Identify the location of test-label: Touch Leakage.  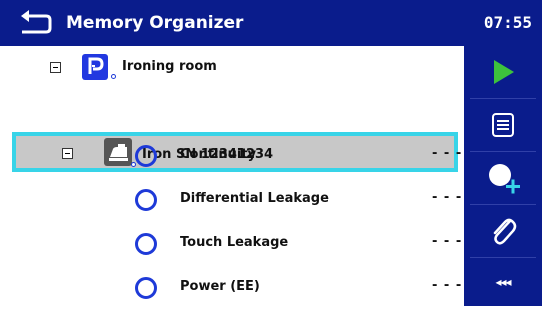
(234, 242).